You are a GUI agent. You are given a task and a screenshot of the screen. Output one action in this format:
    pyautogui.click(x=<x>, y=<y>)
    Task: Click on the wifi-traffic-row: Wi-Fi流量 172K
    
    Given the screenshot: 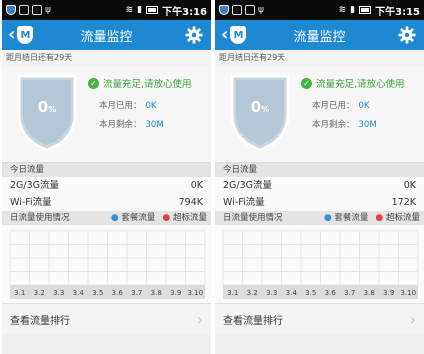 What is the action you would take?
    pyautogui.click(x=319, y=202)
    